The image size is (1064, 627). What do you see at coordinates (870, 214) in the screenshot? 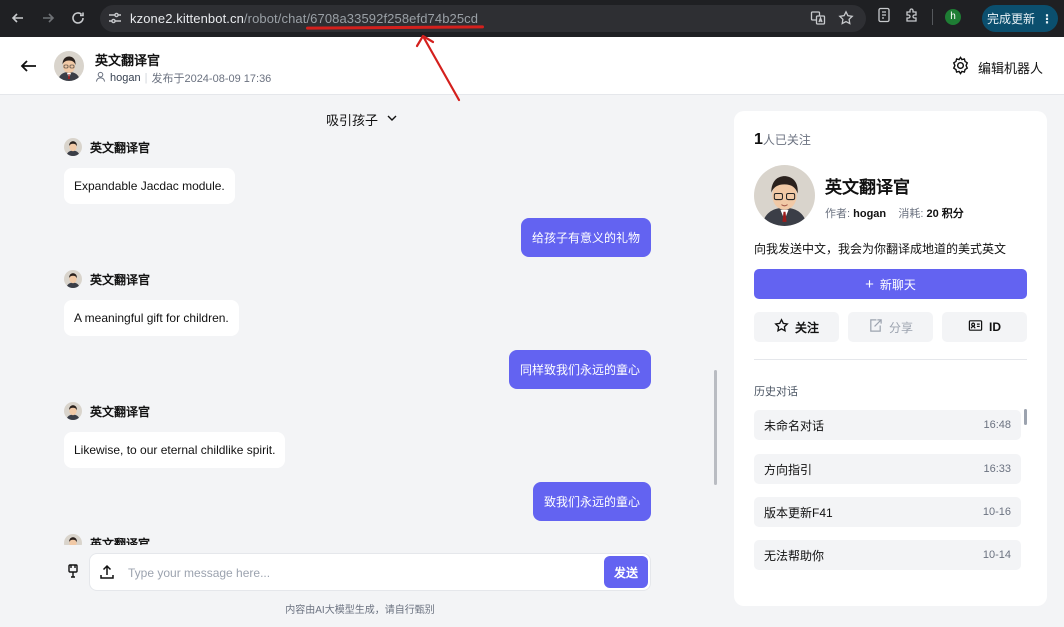
I see `panel-author: hogan` at bounding box center [870, 214].